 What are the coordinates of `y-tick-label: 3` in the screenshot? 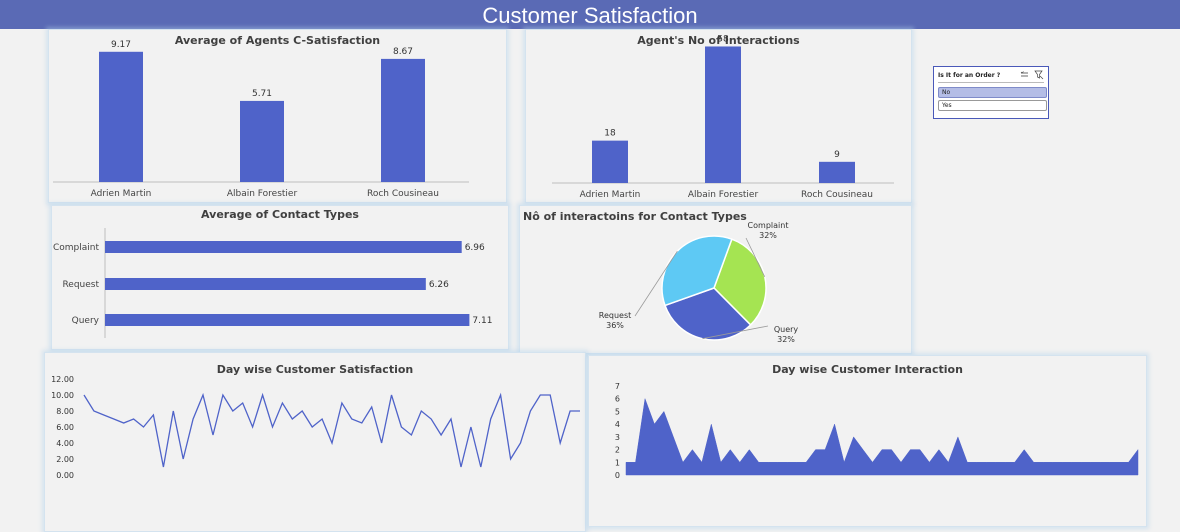 It's located at (617, 437).